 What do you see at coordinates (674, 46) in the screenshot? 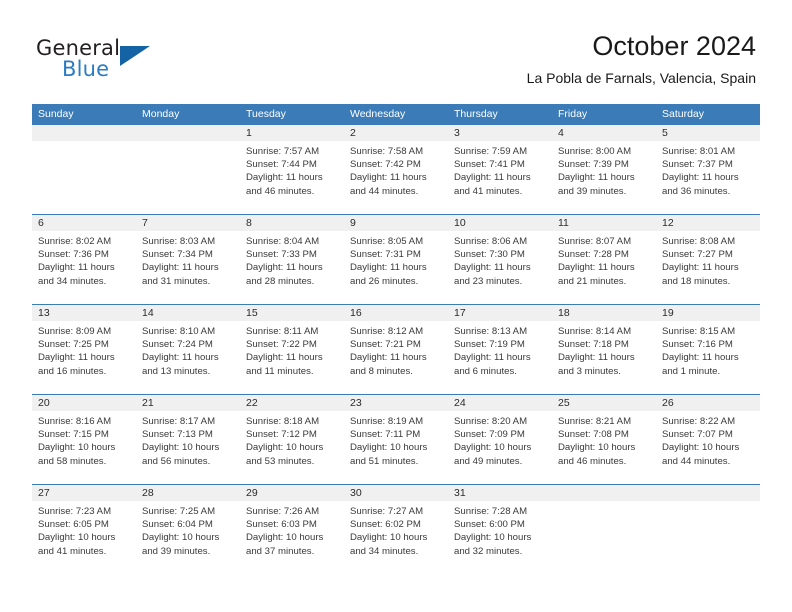
I see `page-title: October 2024` at bounding box center [674, 46].